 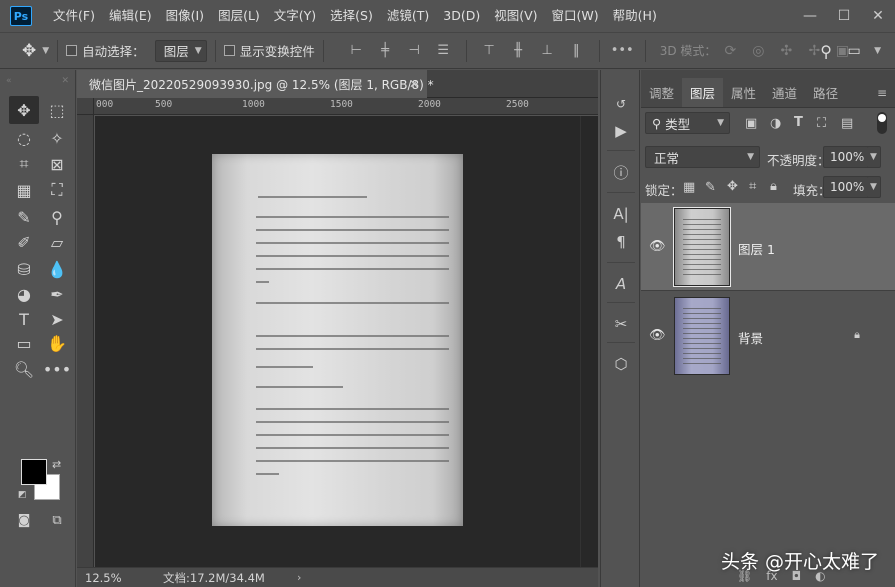 What do you see at coordinates (57, 520) in the screenshot?
I see `screen-mode-icon: ⧉` at bounding box center [57, 520].